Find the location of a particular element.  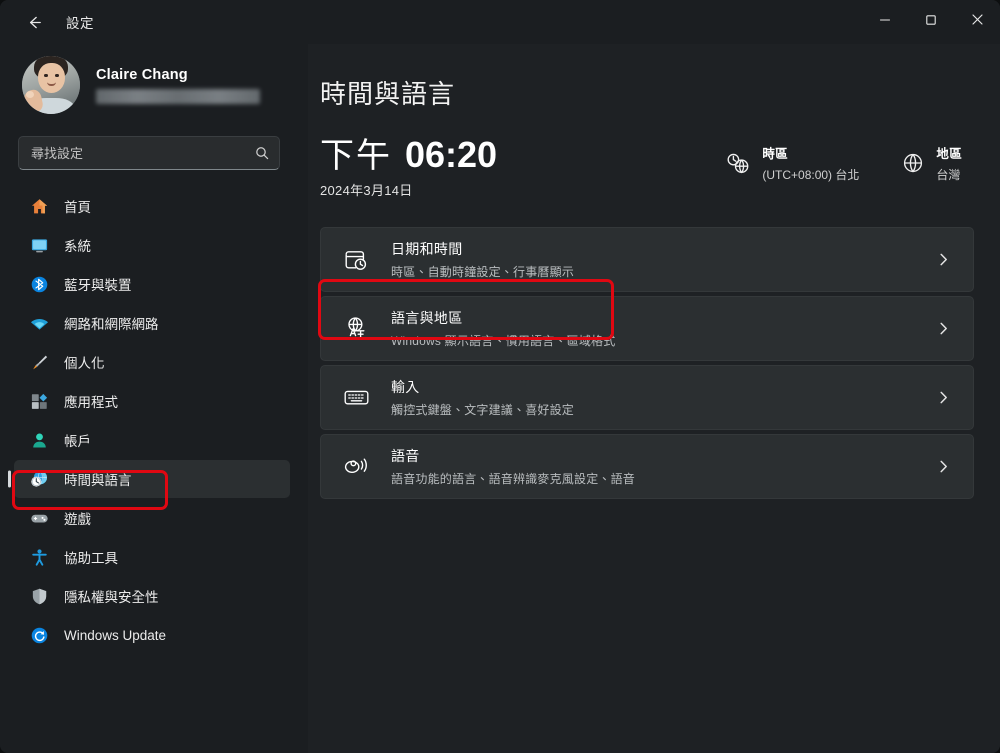

app-title: 設定 is located at coordinates (80, 23).